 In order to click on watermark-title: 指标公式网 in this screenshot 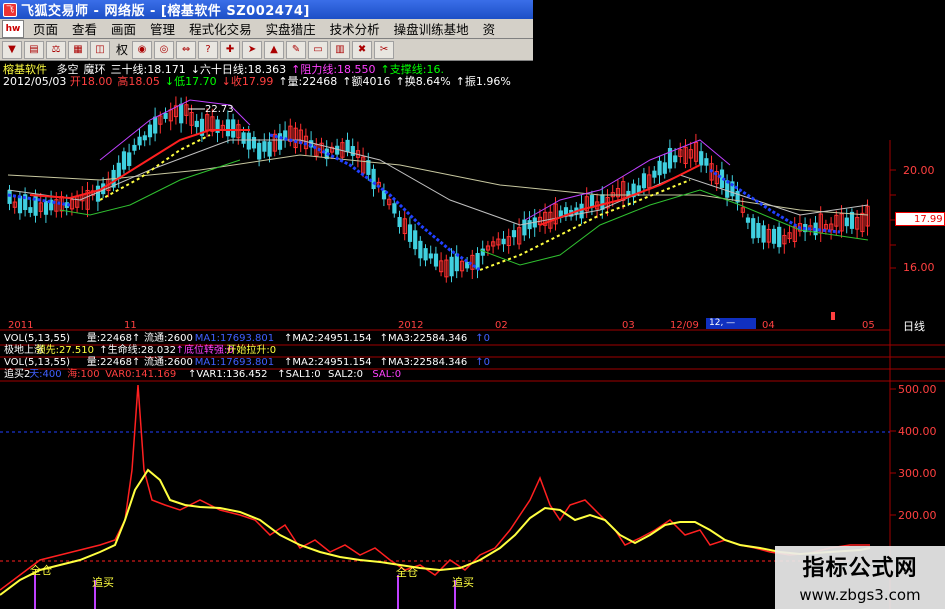, I will do `click(860, 568)`.